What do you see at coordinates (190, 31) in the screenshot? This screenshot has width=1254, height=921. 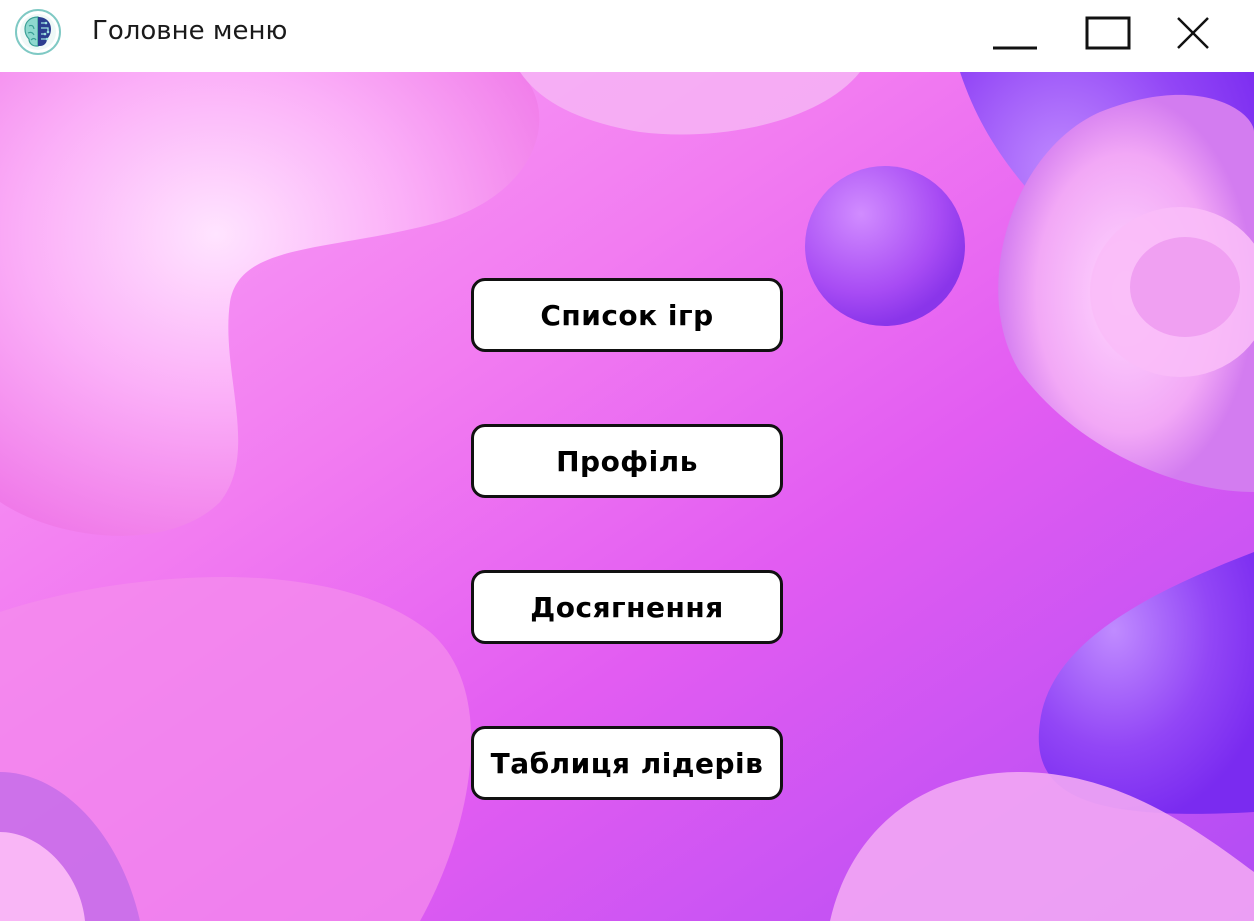 I see `window-title: Головне меню` at bounding box center [190, 31].